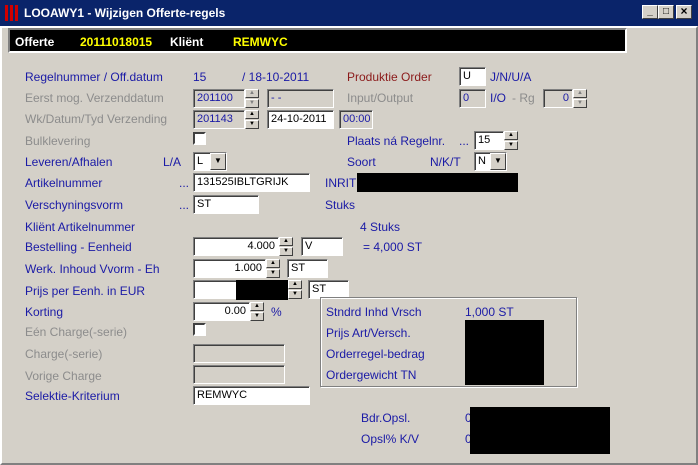  Describe the element at coordinates (80, 227) in the screenshot. I see `klient-artikelnummer-label: Kliënt Artikelnummer` at that location.